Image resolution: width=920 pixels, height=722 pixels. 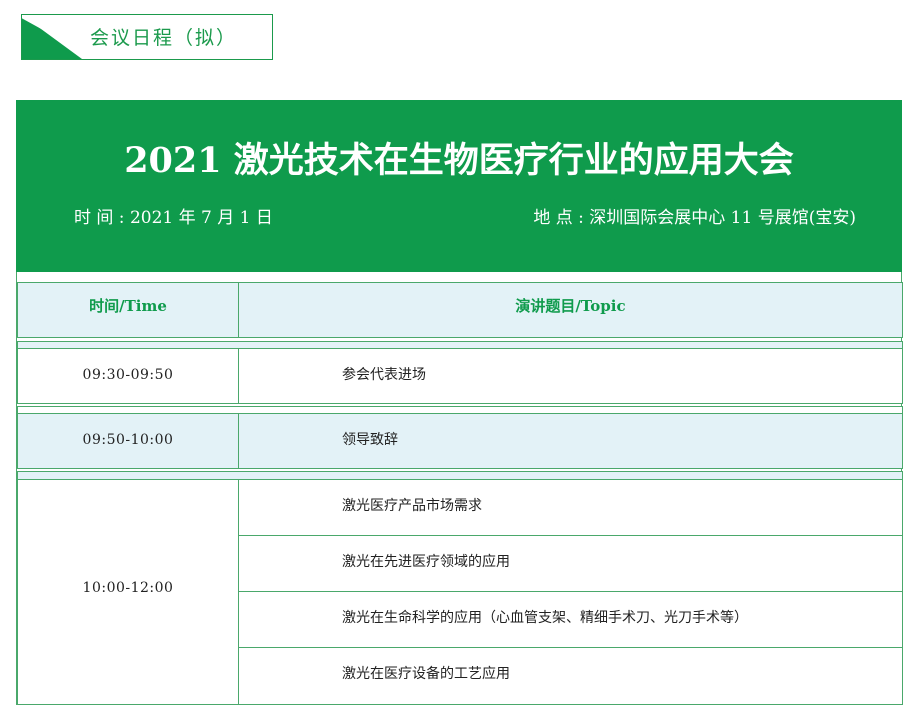 What do you see at coordinates (173, 218) in the screenshot?
I see `conference-time: 时 间 : 2021 年 7 月 1 日` at bounding box center [173, 218].